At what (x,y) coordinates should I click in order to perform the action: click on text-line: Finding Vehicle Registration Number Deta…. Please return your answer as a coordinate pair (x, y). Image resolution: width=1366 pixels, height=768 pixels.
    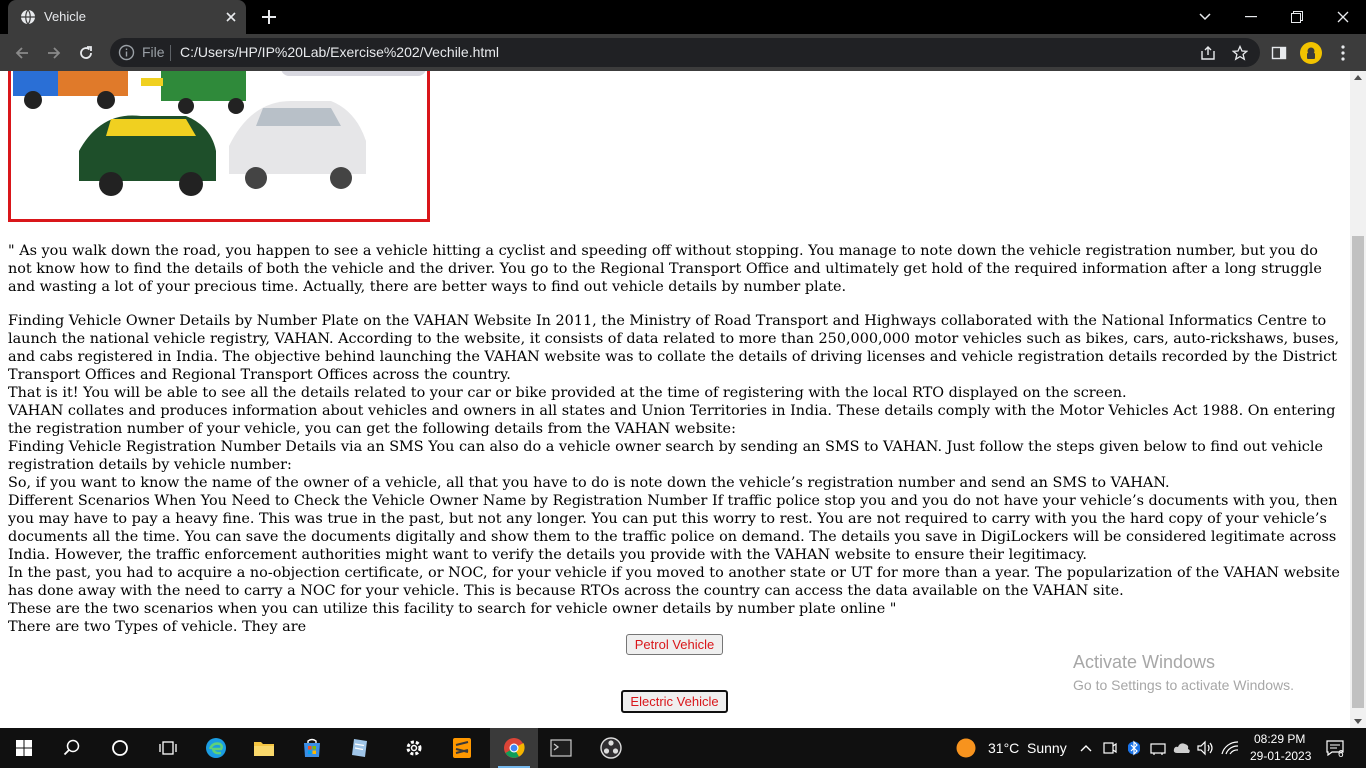
    Looking at the image, I should click on (665, 456).